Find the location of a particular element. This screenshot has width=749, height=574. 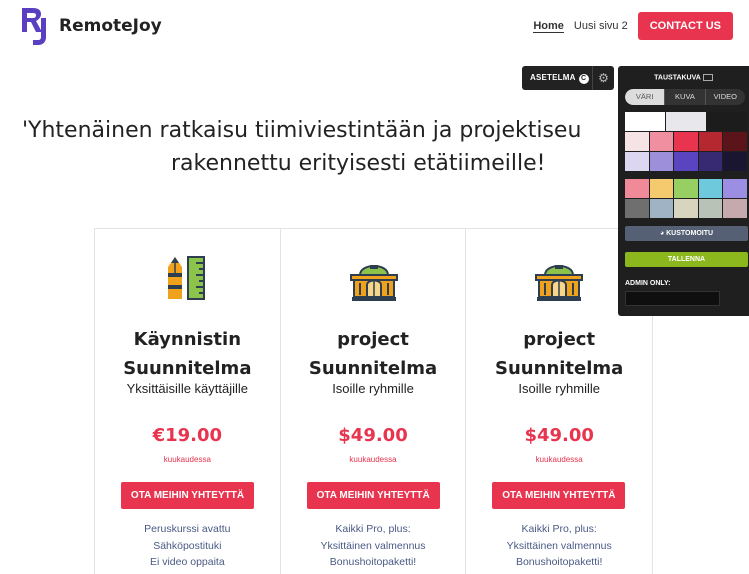

feature-item: Sähköpostituki is located at coordinates (187, 545).